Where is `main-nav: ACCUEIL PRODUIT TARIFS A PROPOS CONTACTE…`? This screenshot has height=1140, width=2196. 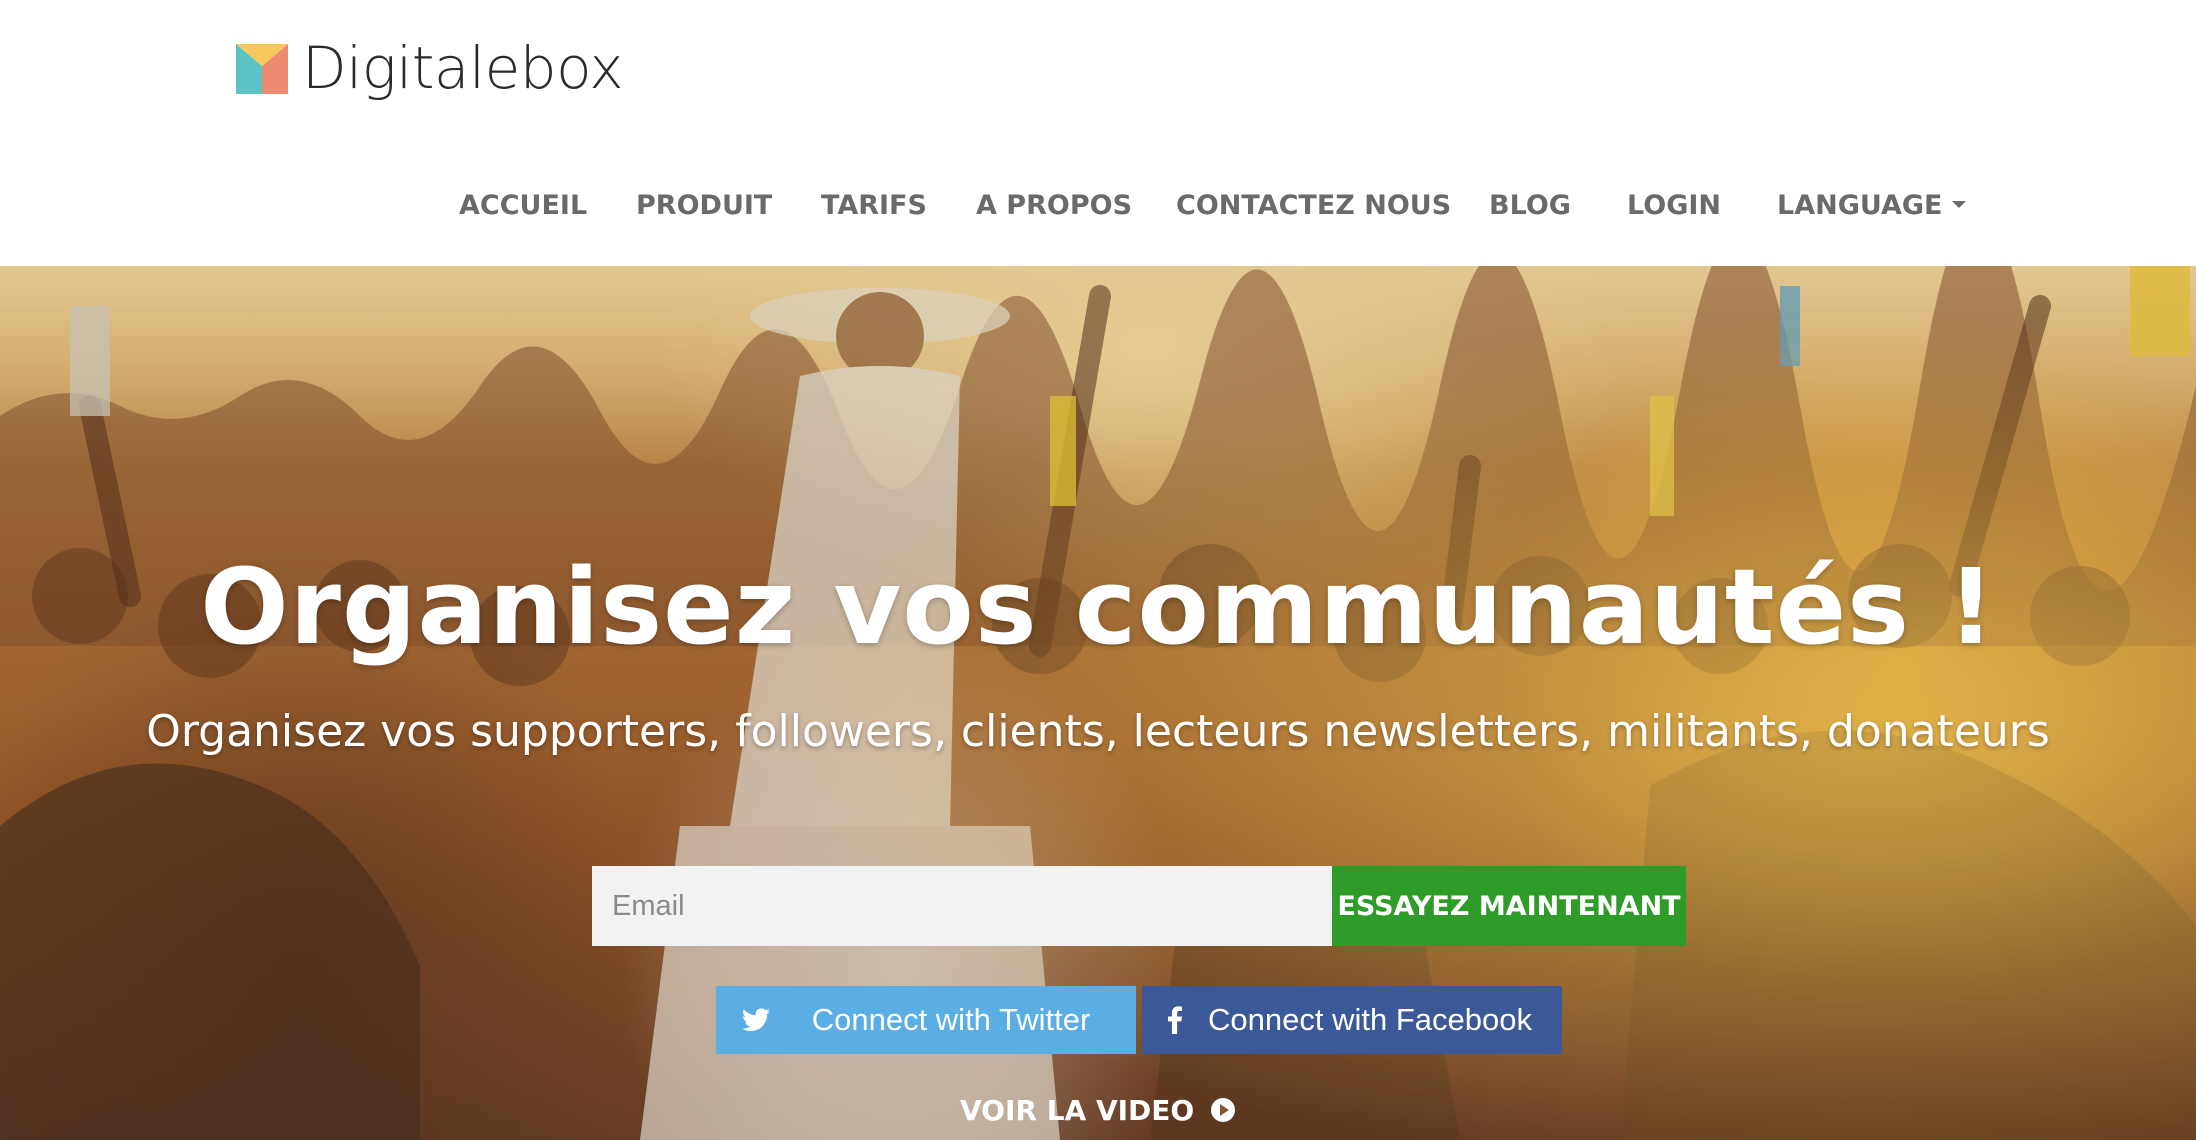 main-nav: ACCUEIL PRODUIT TARIFS A PROPOS CONTACTE… is located at coordinates (1098, 206).